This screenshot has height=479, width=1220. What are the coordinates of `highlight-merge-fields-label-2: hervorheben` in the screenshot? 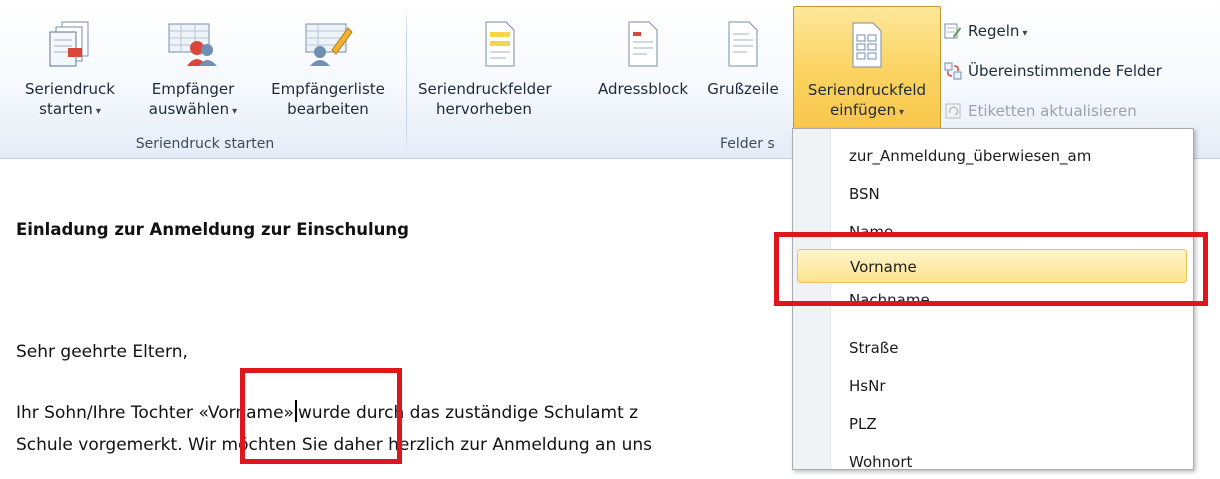 It's located at (484, 109).